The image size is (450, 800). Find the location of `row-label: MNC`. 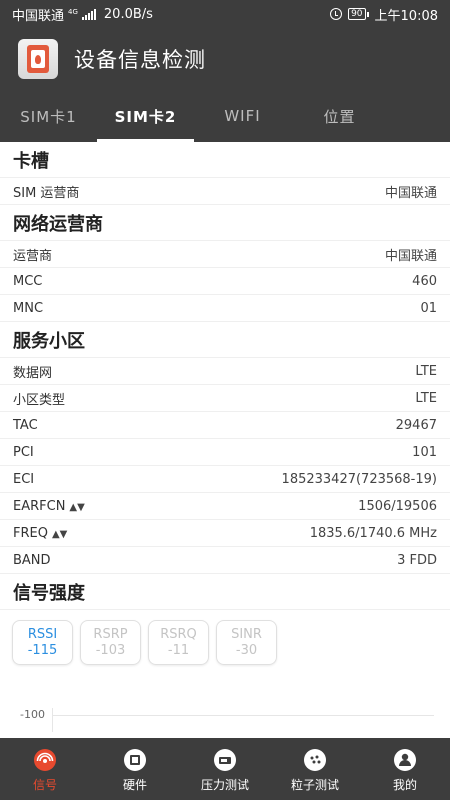

row-label: MNC is located at coordinates (28, 308).